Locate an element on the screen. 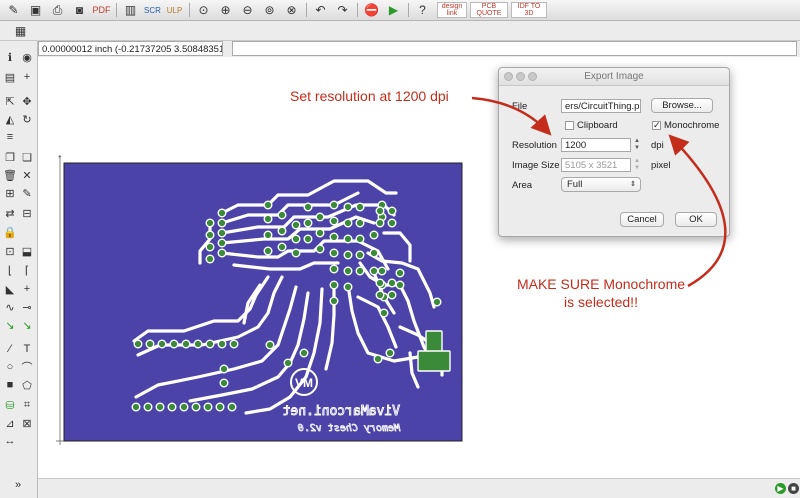 This screenshot has width=800, height=498. monochrome-check-mark: ✓ is located at coordinates (657, 125).